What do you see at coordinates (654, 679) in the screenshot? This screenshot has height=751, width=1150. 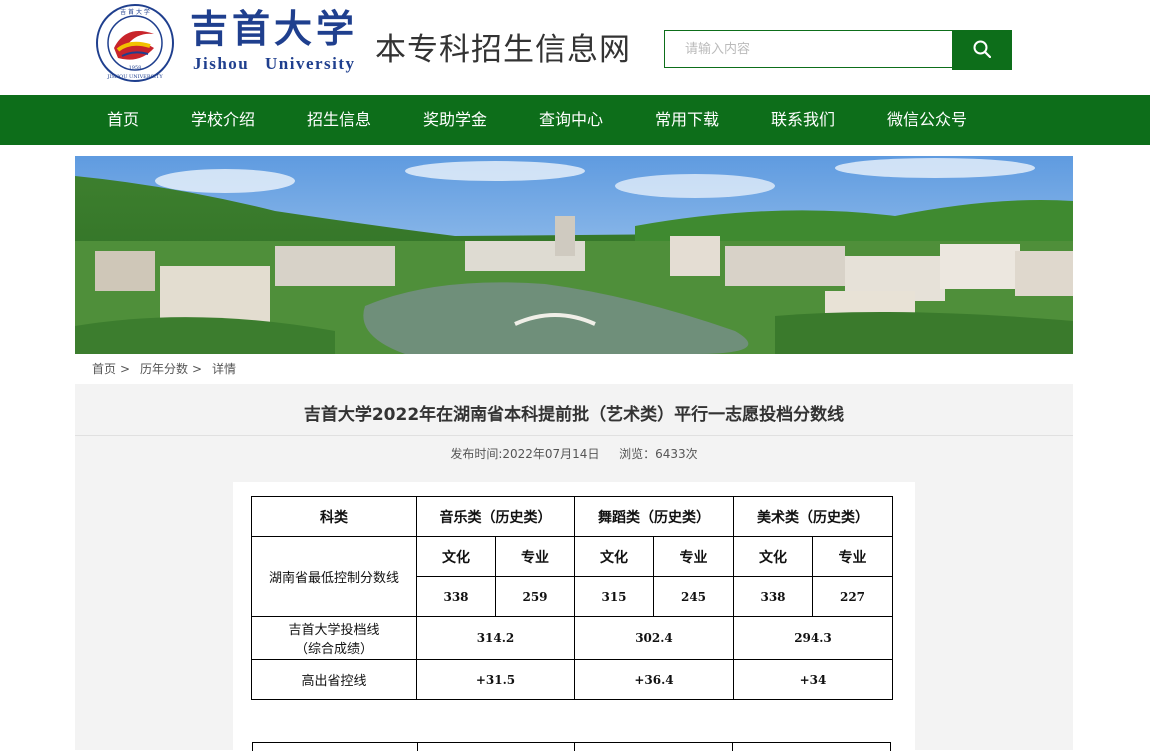 I see `table-cell: +36.4` at bounding box center [654, 679].